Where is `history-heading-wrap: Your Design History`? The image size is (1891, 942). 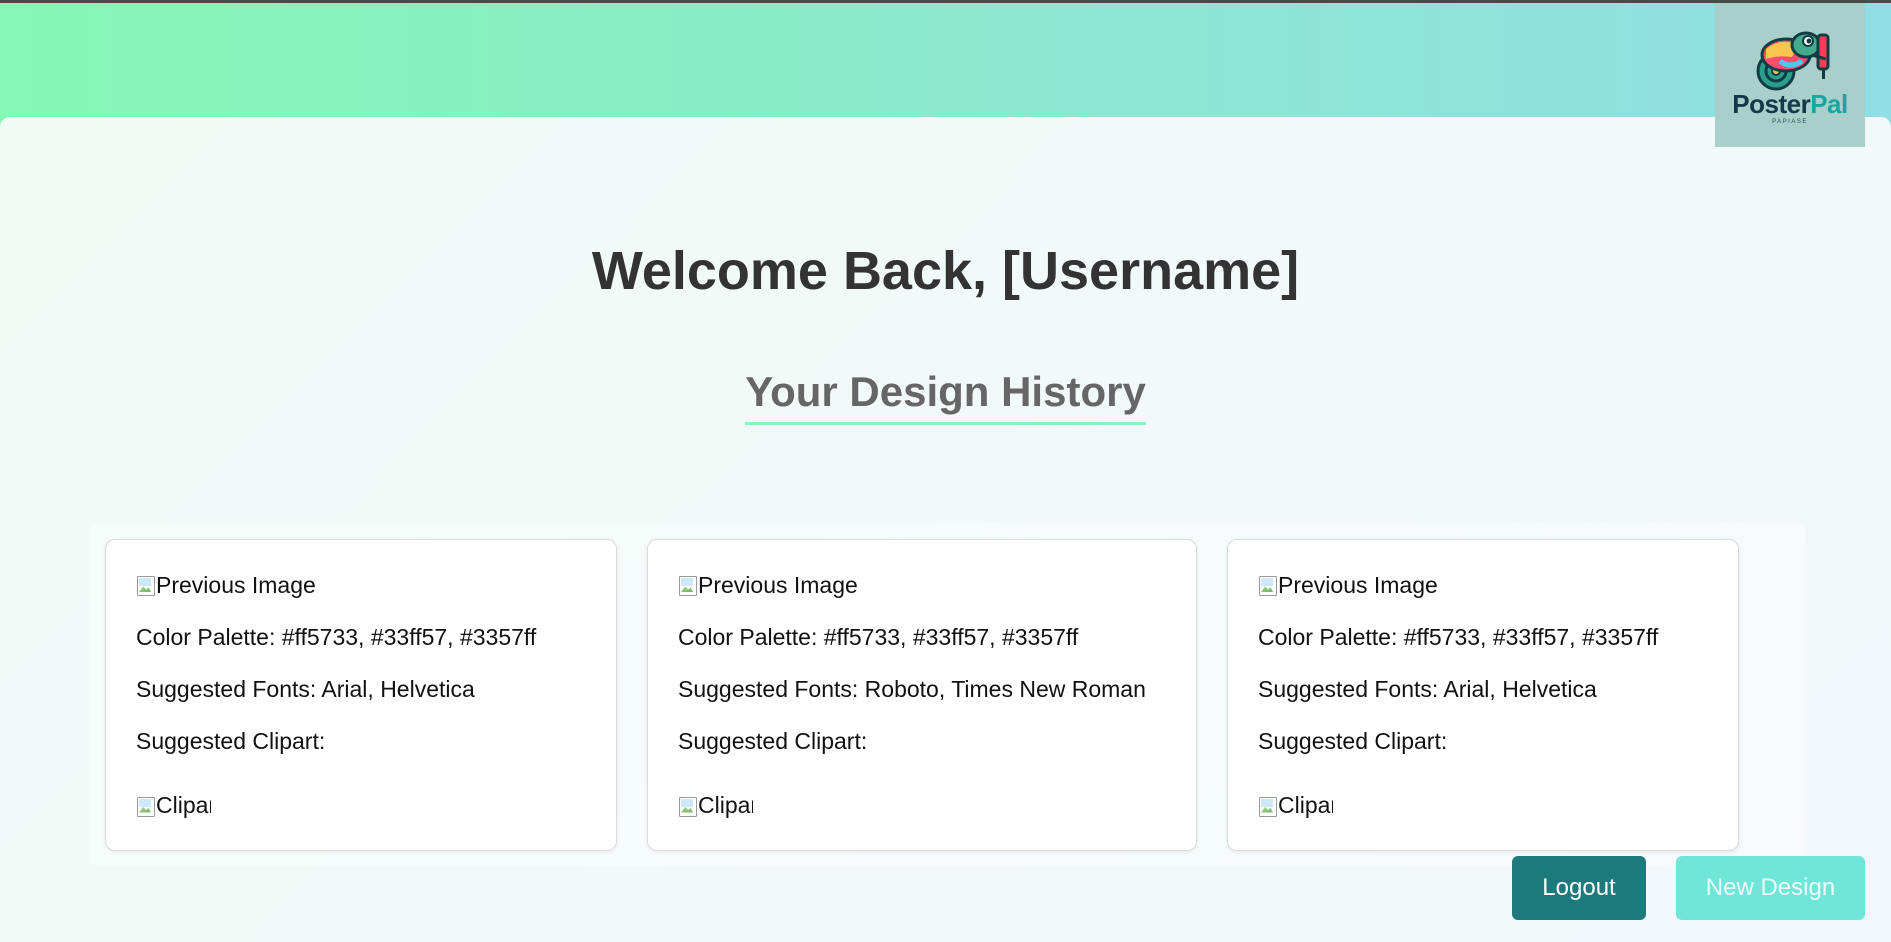 history-heading-wrap: Your Design History is located at coordinates (945, 396).